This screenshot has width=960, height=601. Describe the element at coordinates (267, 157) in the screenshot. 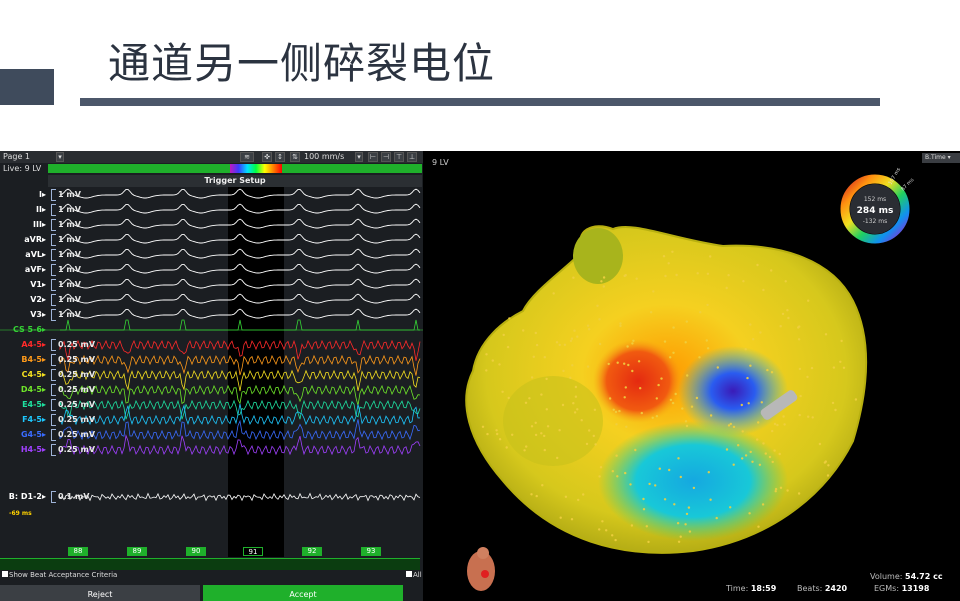

I see `cursor-icon: ✜` at that location.